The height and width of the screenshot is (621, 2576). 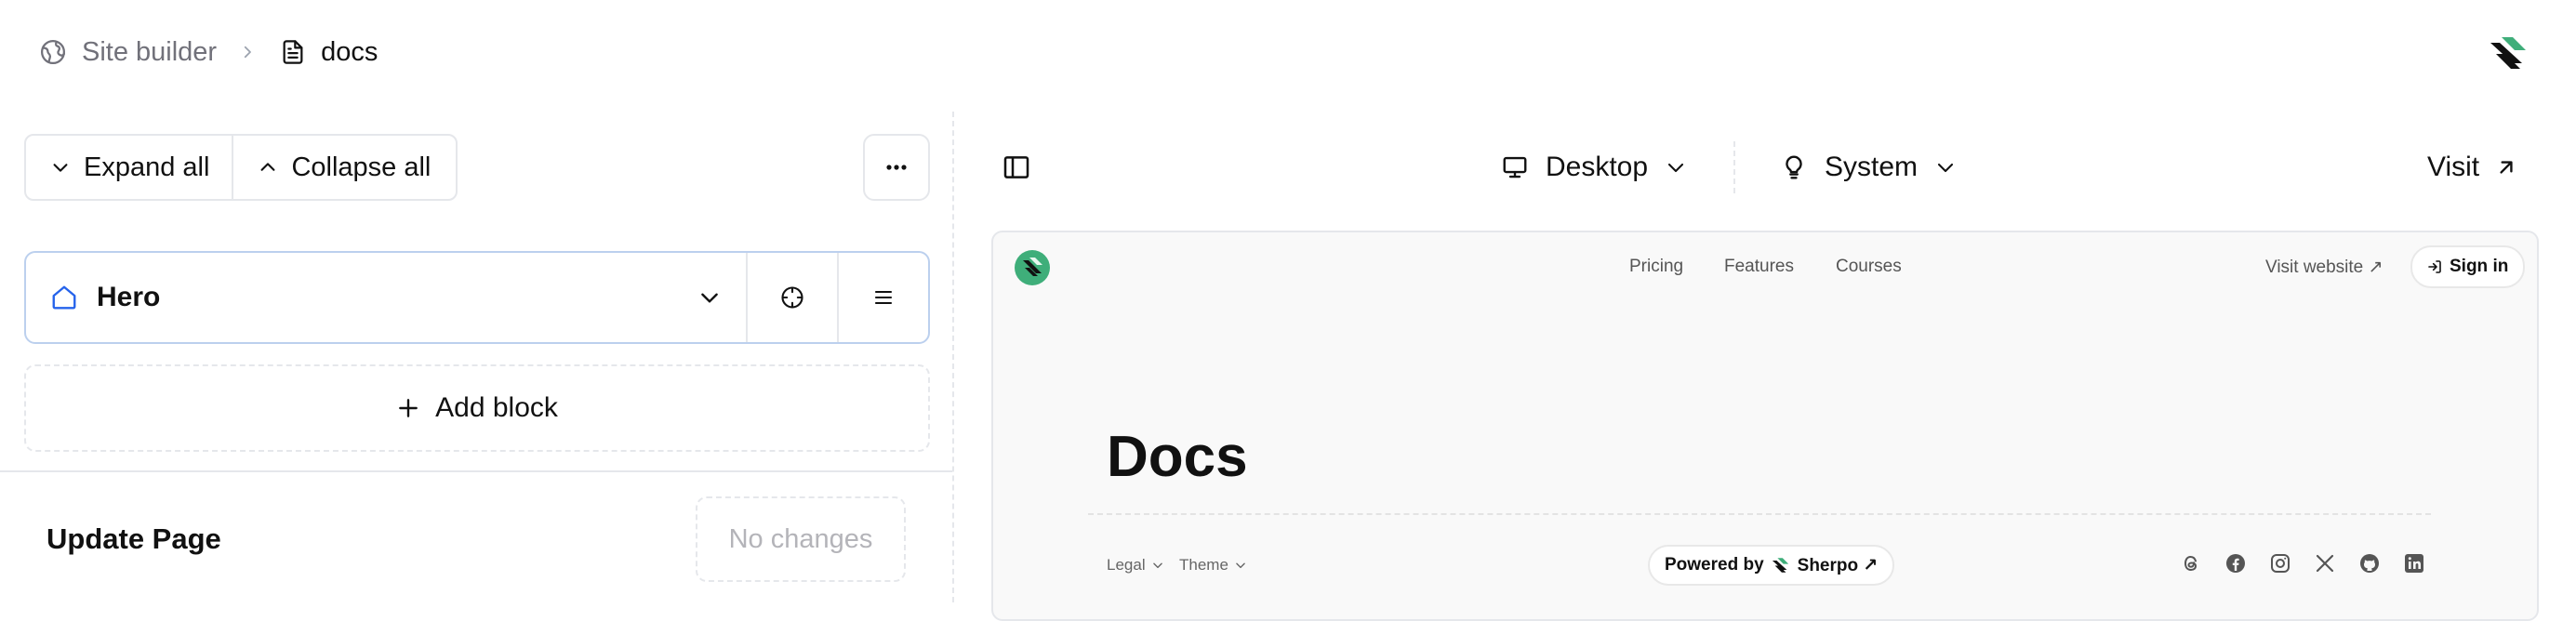 I want to click on collapse-all-button: Collapse all, so click(x=342, y=167).